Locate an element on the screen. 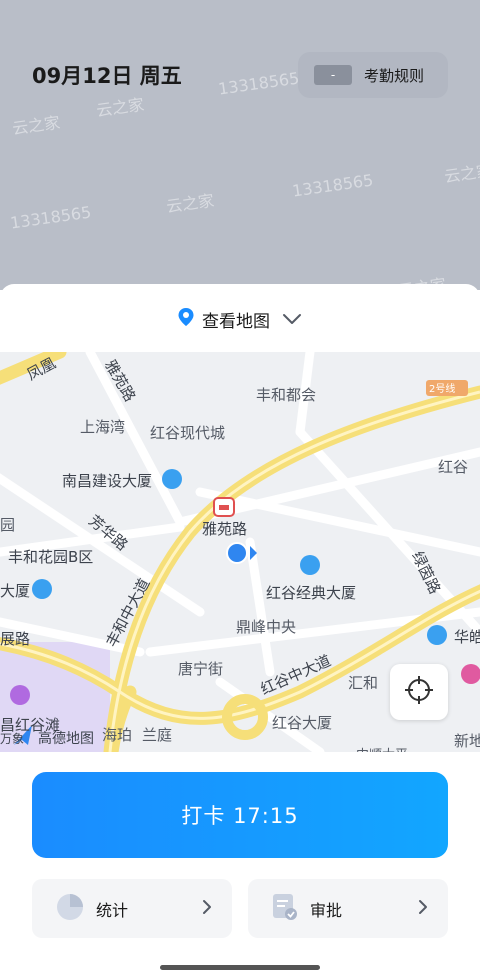  location-pin-icon is located at coordinates (186, 319).